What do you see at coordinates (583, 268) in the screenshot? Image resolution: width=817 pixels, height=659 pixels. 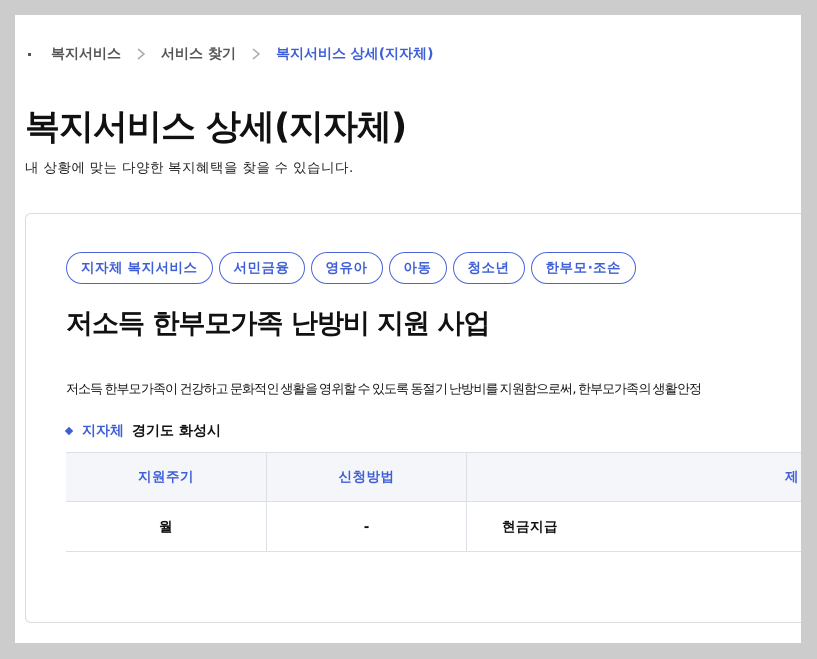 I see `category-tag: 한부모·조손` at bounding box center [583, 268].